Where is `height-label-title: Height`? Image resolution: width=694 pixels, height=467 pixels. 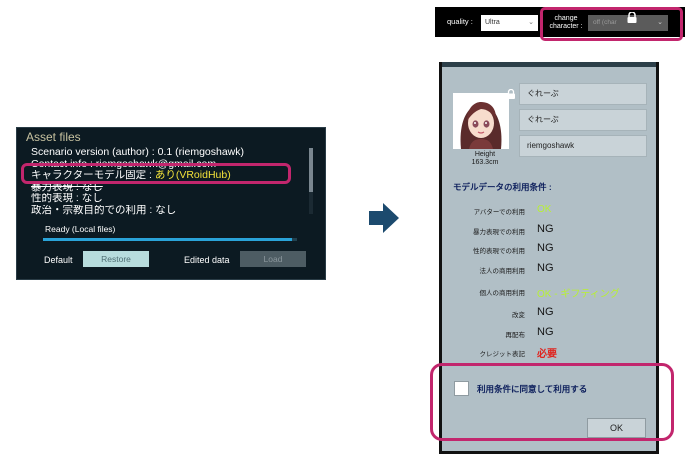
height-label-title: Height is located at coordinates (485, 154).